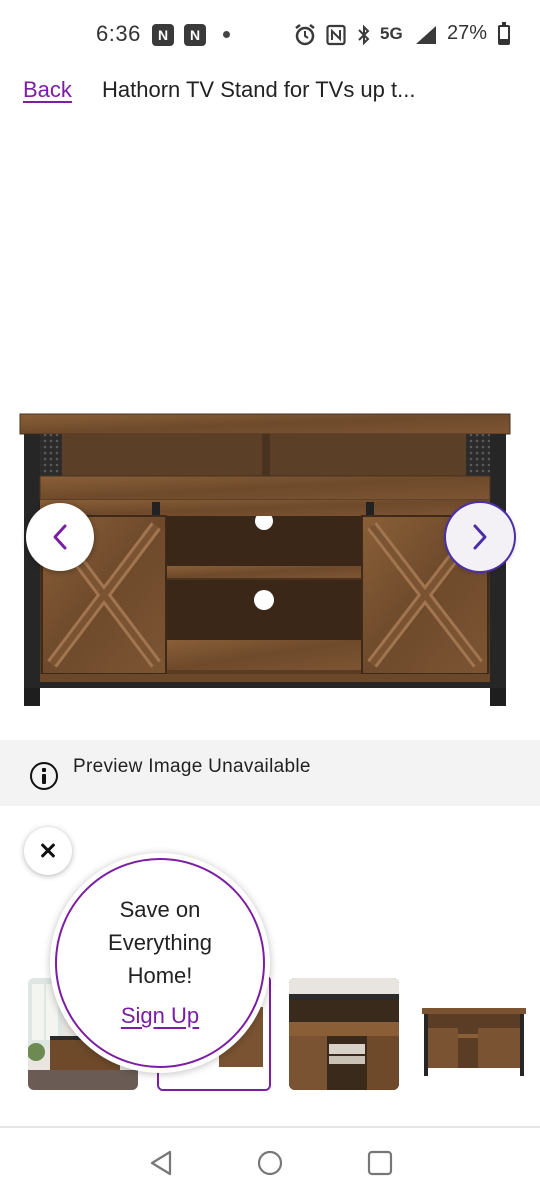 The height and width of the screenshot is (1200, 540). I want to click on chevron-right-icon, so click(480, 537).